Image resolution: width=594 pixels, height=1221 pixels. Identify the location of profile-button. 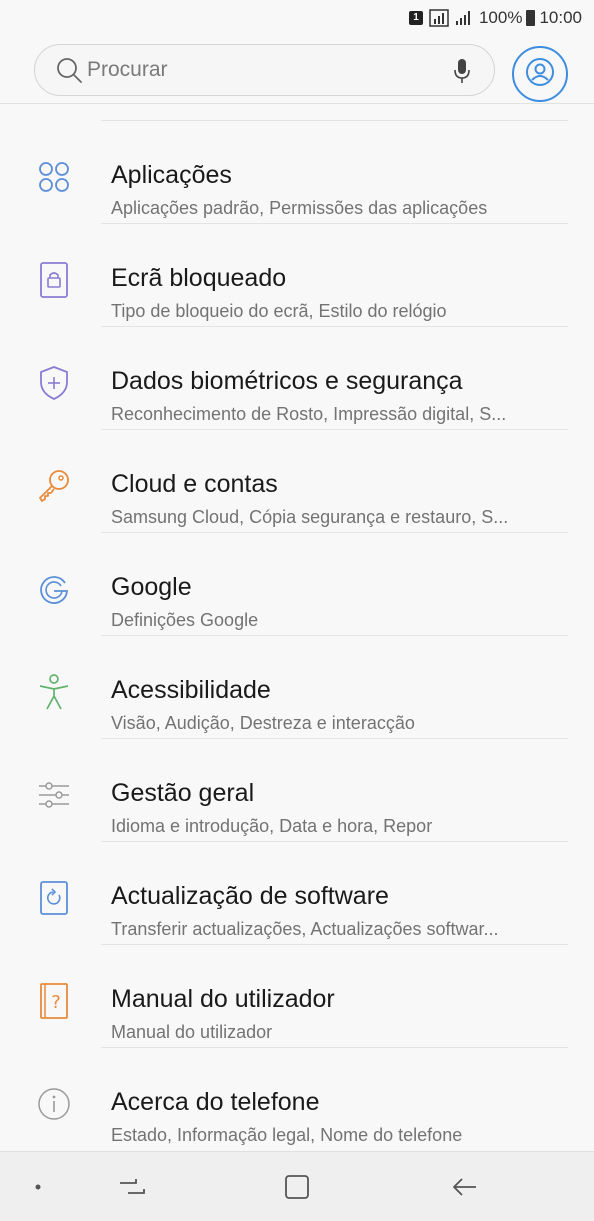
(540, 74).